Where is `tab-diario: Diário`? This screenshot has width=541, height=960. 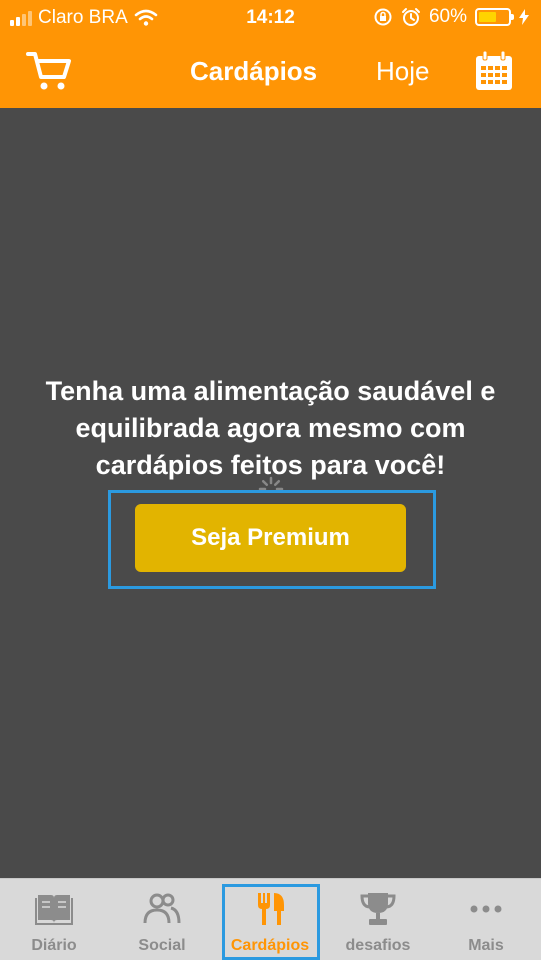 tab-diario: Diário is located at coordinates (54, 919).